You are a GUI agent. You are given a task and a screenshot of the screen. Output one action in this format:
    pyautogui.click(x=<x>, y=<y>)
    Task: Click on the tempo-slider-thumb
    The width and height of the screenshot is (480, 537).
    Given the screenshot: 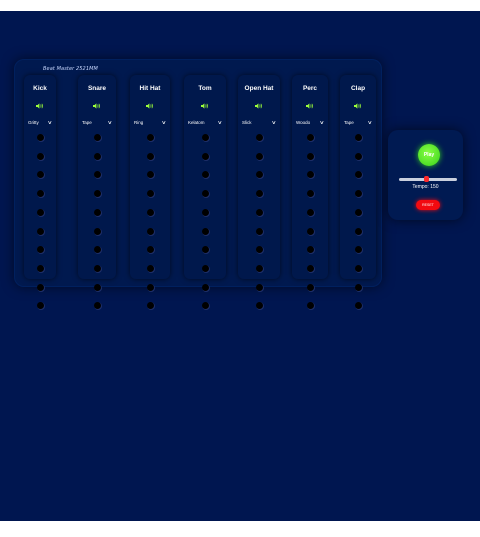 What is the action you would take?
    pyautogui.click(x=426, y=179)
    